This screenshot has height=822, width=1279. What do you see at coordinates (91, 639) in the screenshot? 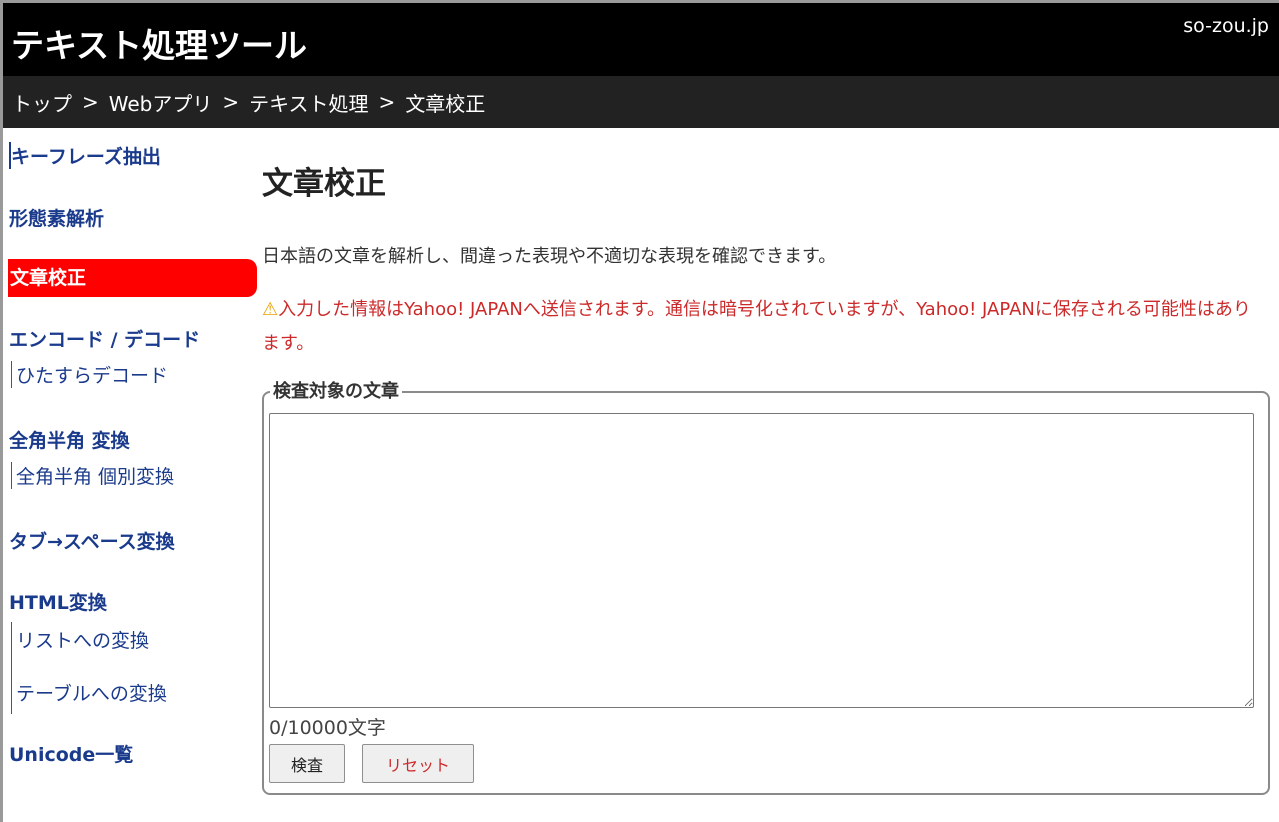
I see `sidebar-subitem-list: リストへの変換` at bounding box center [91, 639].